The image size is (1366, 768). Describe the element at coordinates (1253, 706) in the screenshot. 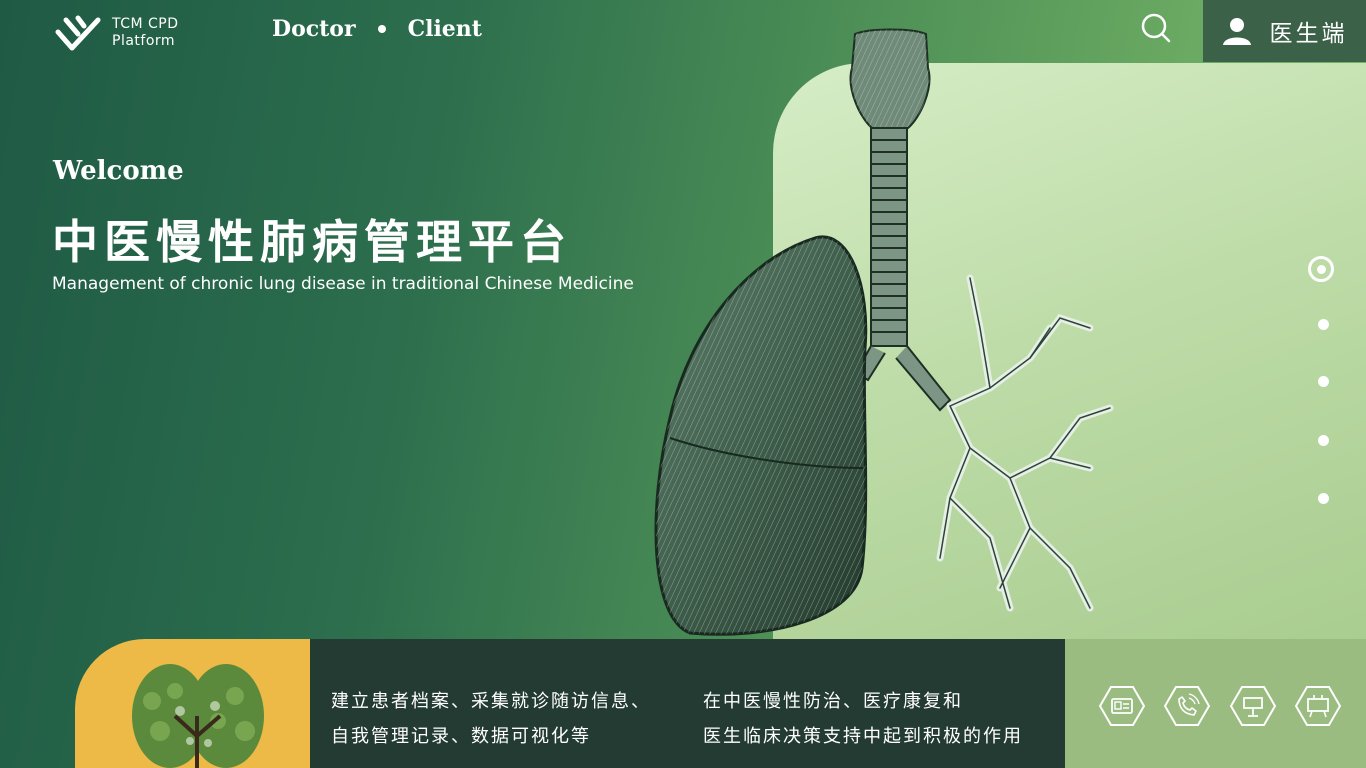

I see `signboard-icon` at that location.